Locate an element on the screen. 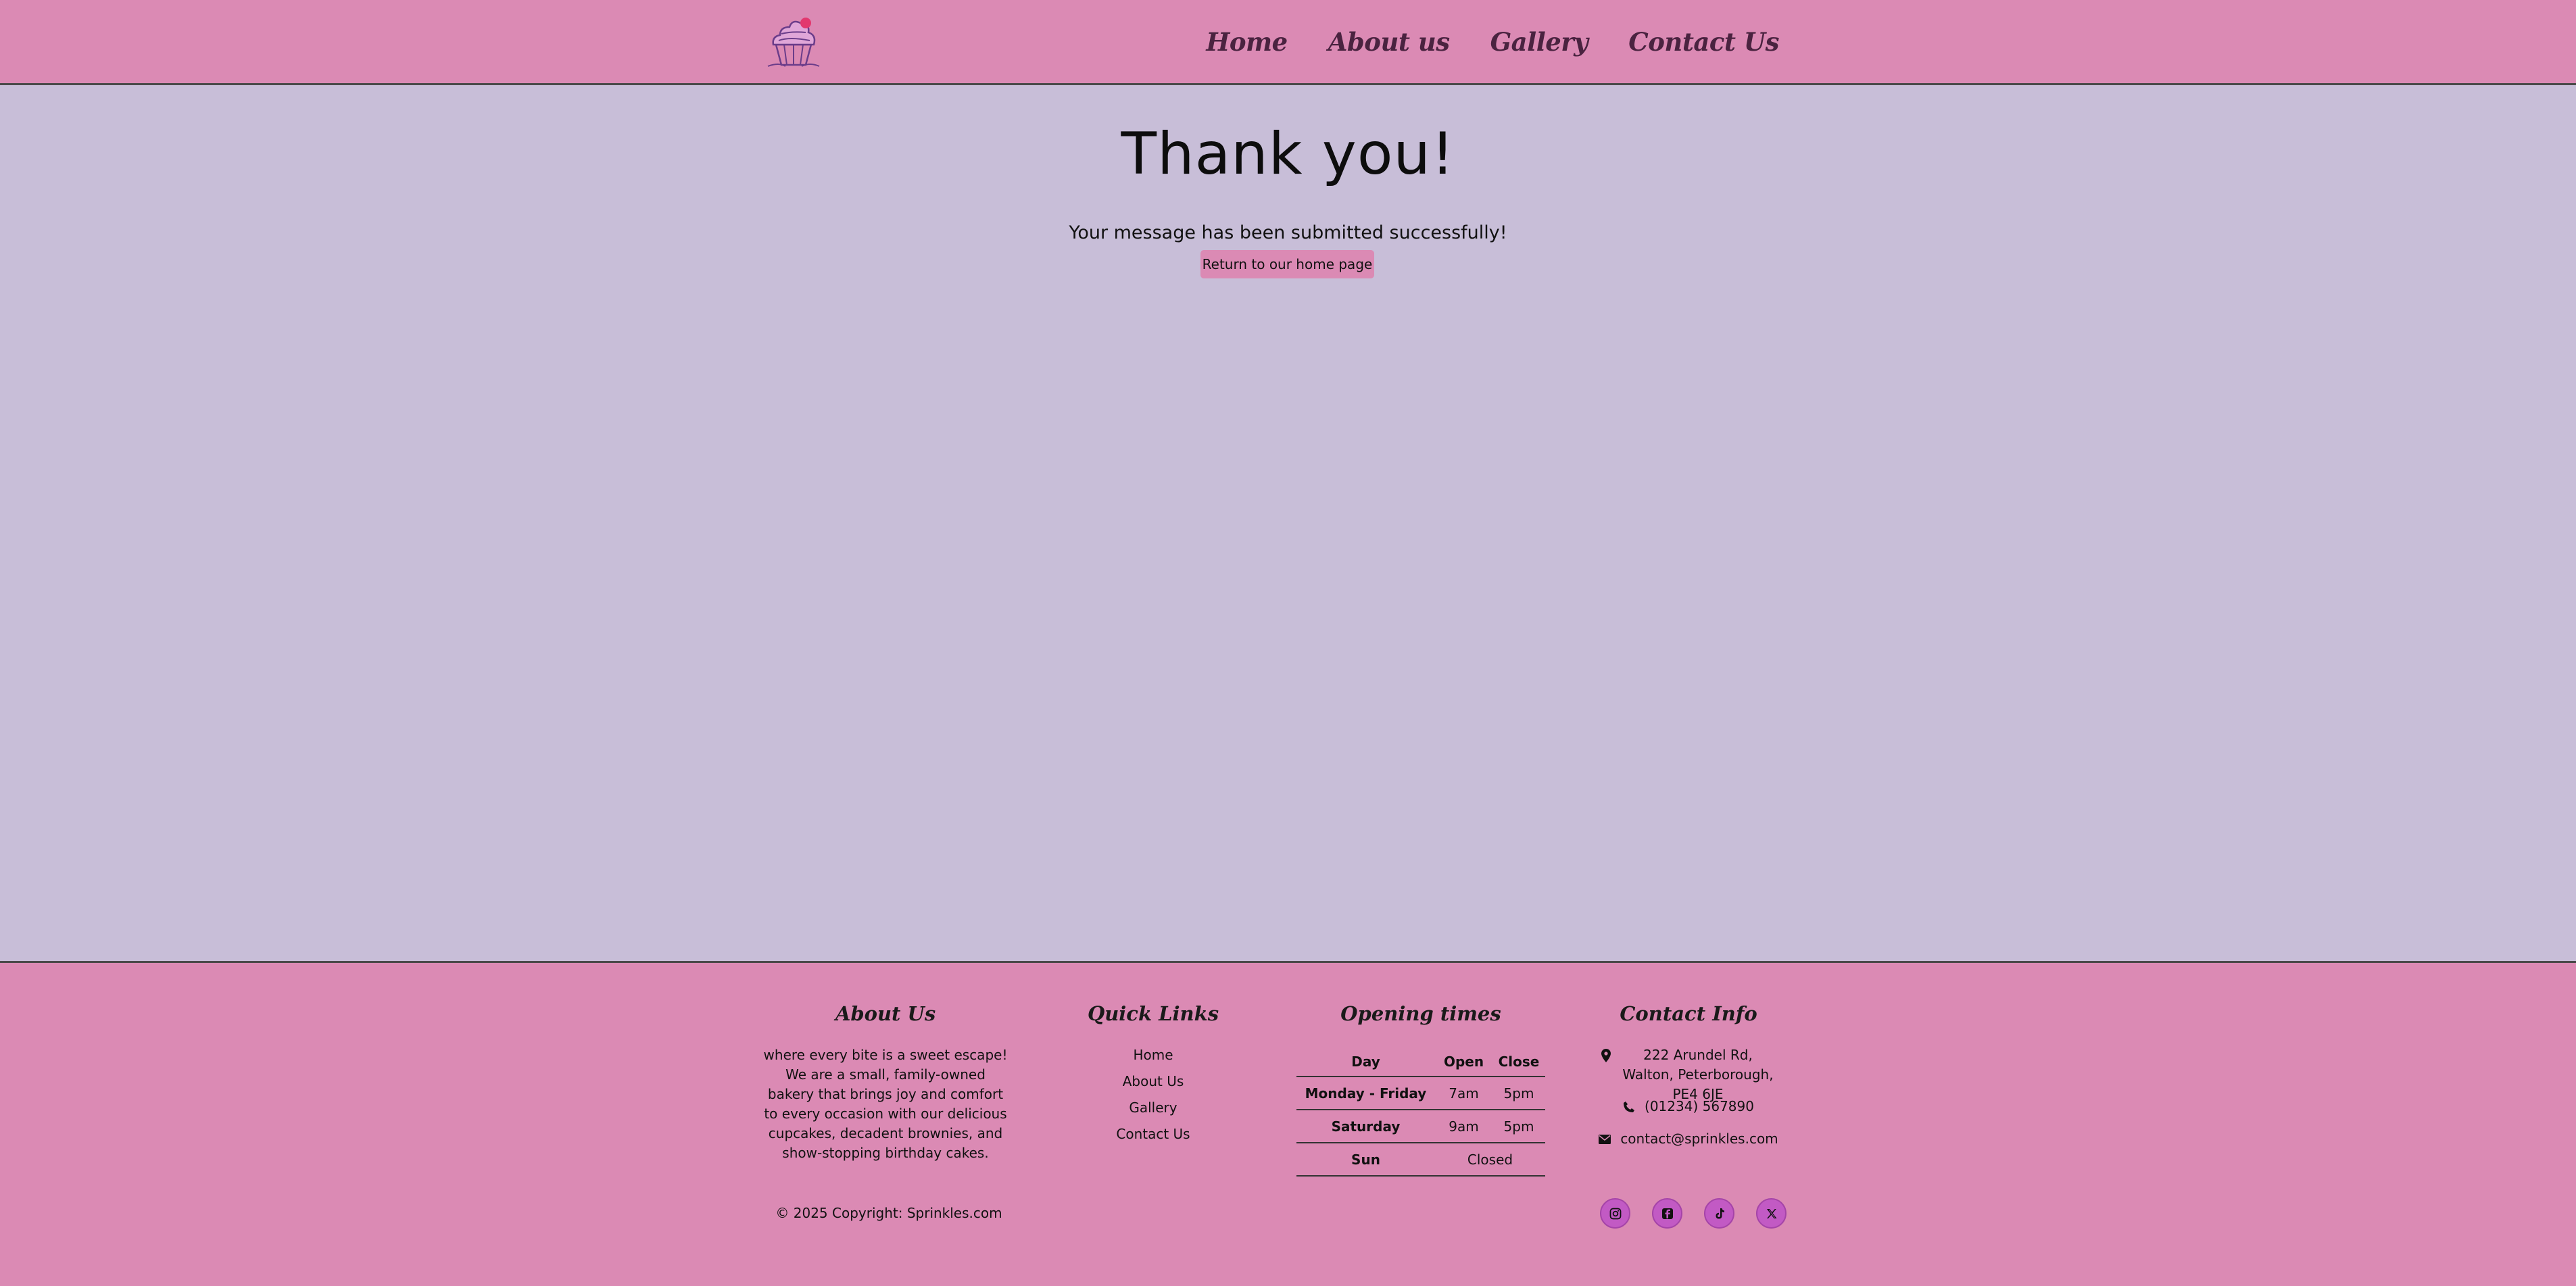 Image resolution: width=2576 pixels, height=1286 pixels. nav-home: Home is located at coordinates (1247, 42).